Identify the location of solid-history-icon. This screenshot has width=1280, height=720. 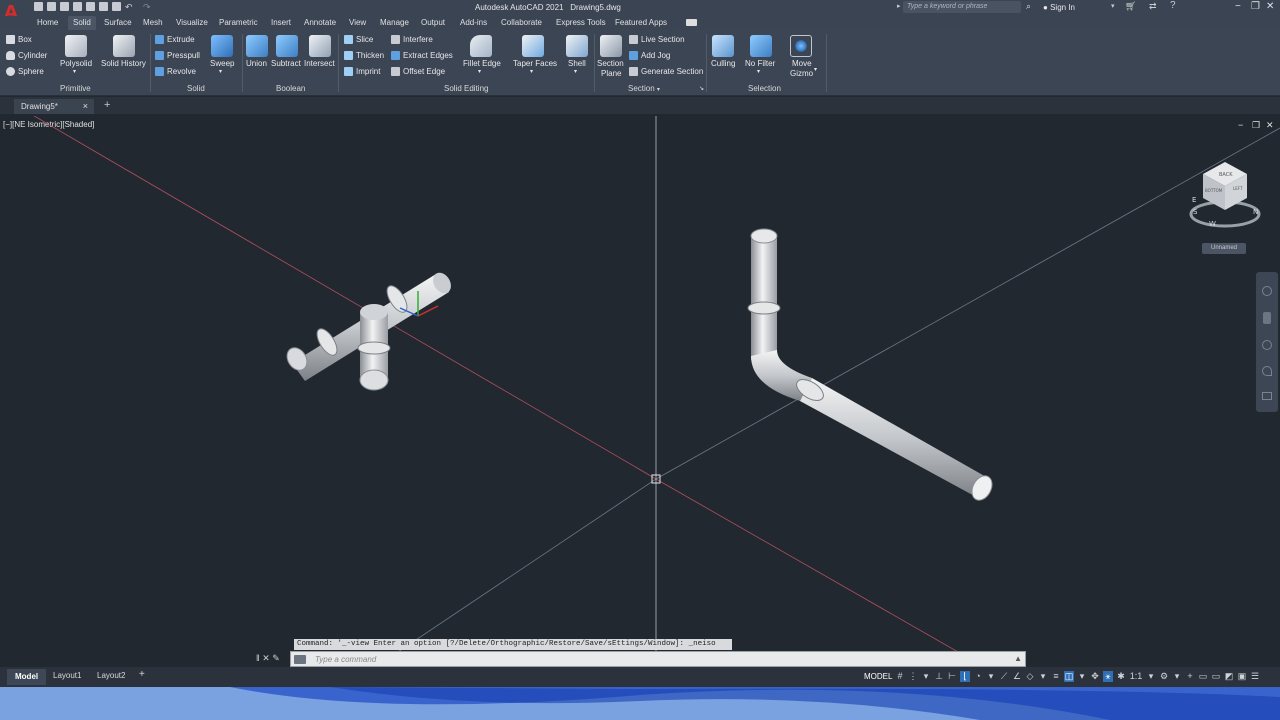
(124, 46).